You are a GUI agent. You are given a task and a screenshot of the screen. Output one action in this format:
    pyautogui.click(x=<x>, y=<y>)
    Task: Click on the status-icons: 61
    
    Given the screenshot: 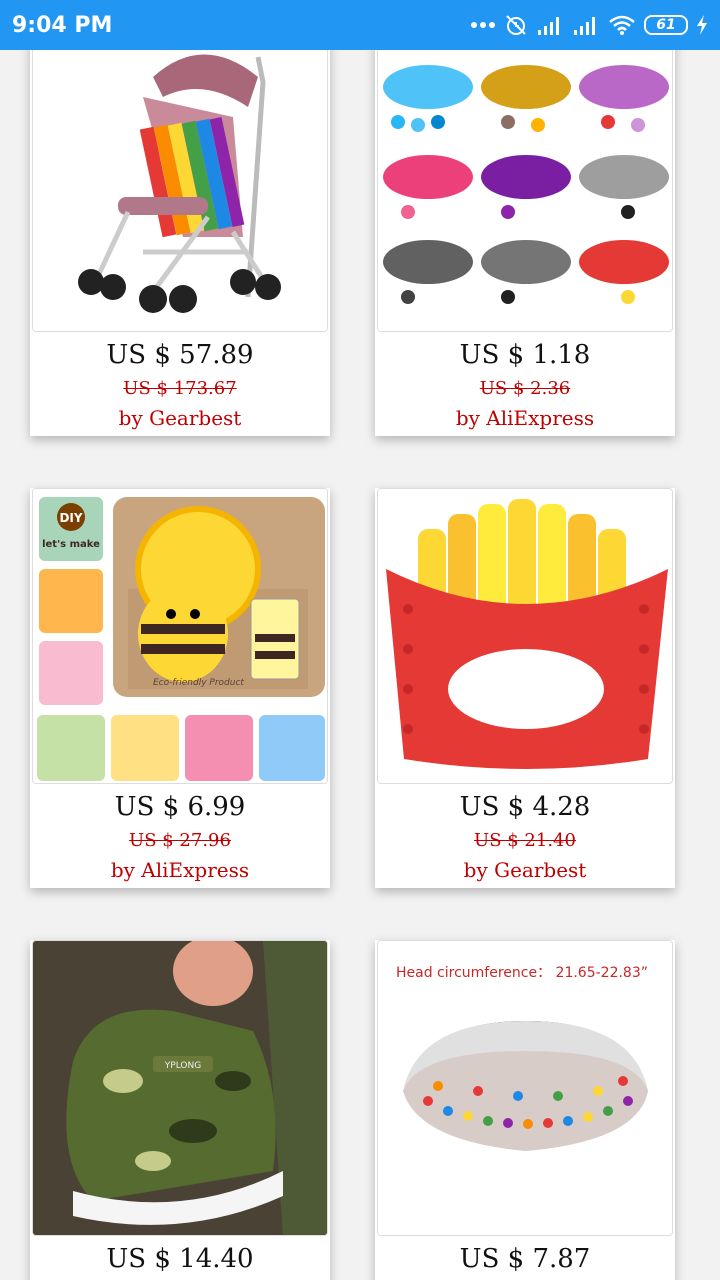 What is the action you would take?
    pyautogui.click(x=589, y=25)
    